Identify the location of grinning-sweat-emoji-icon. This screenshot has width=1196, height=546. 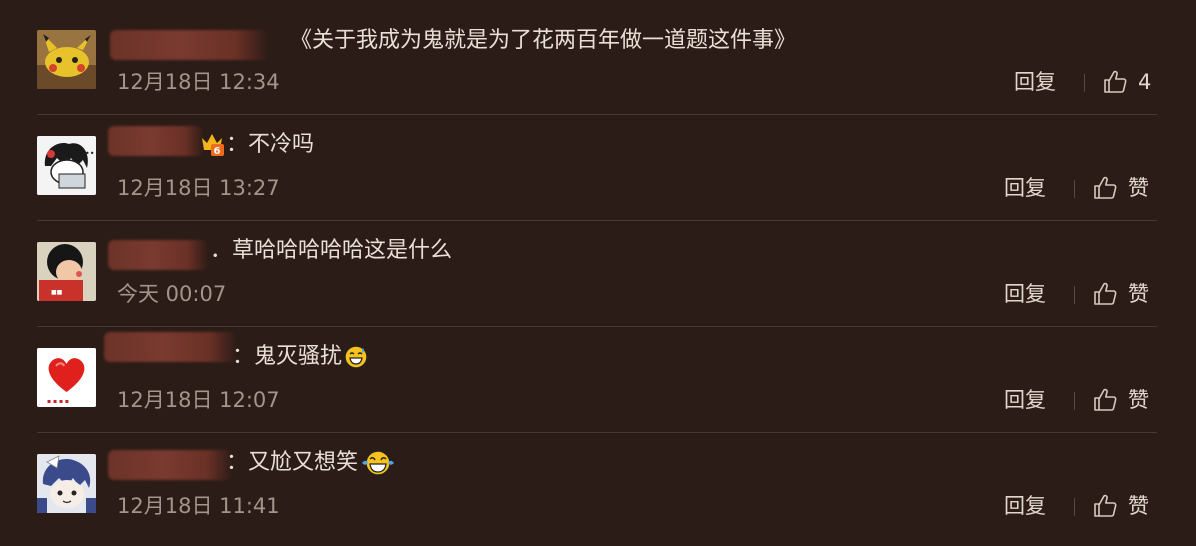
(356, 357).